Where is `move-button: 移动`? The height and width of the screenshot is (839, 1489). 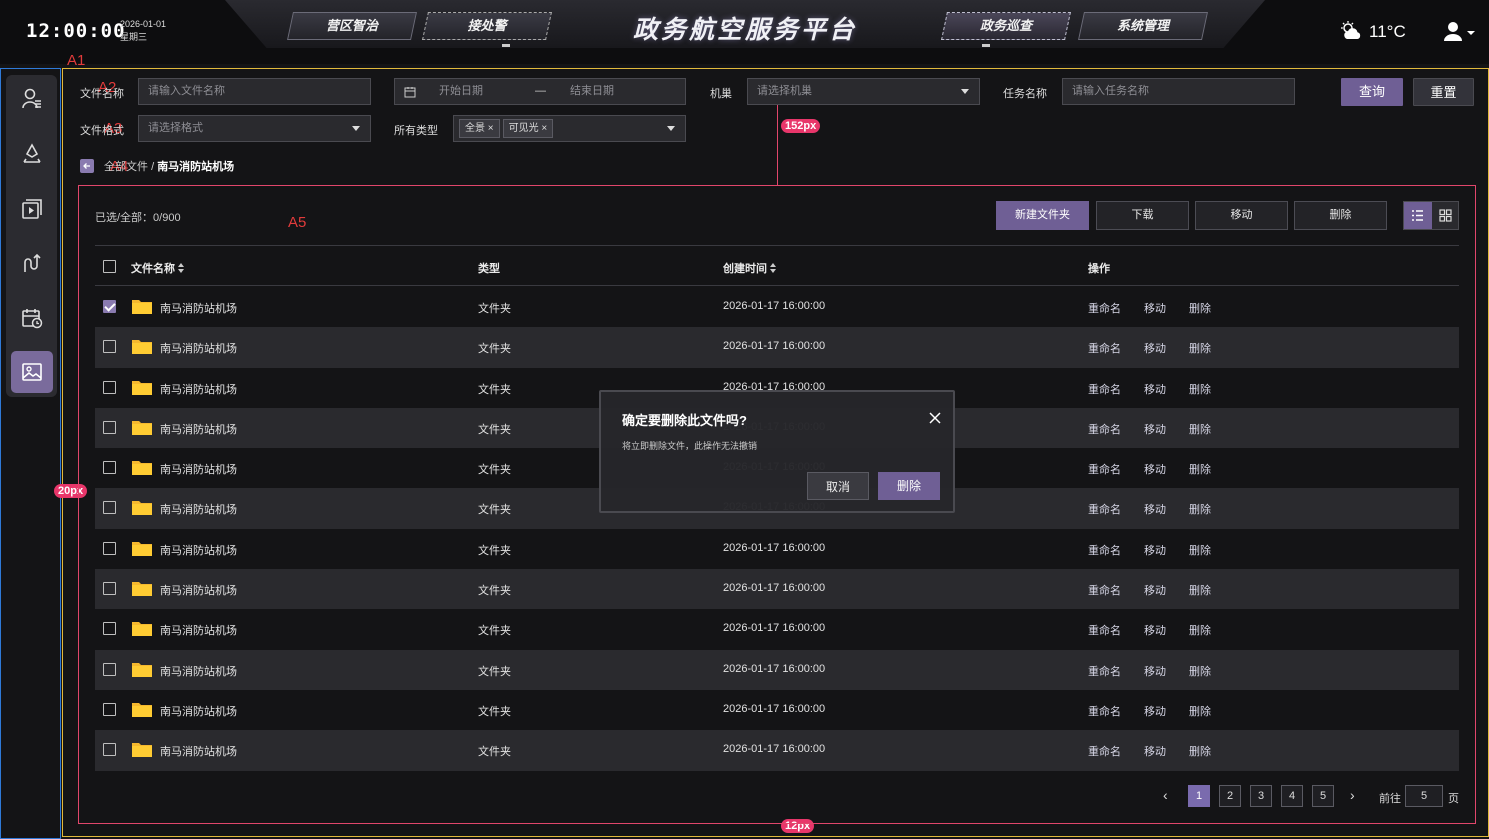
move-button: 移动 is located at coordinates (1241, 215).